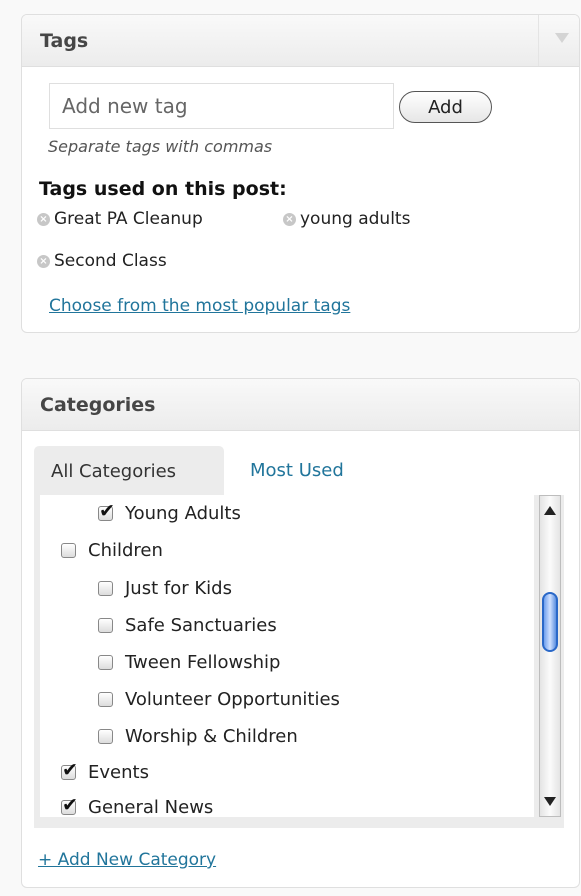 The height and width of the screenshot is (896, 581). Describe the element at coordinates (183, 513) in the screenshot. I see `category-label: Young Adults` at that location.